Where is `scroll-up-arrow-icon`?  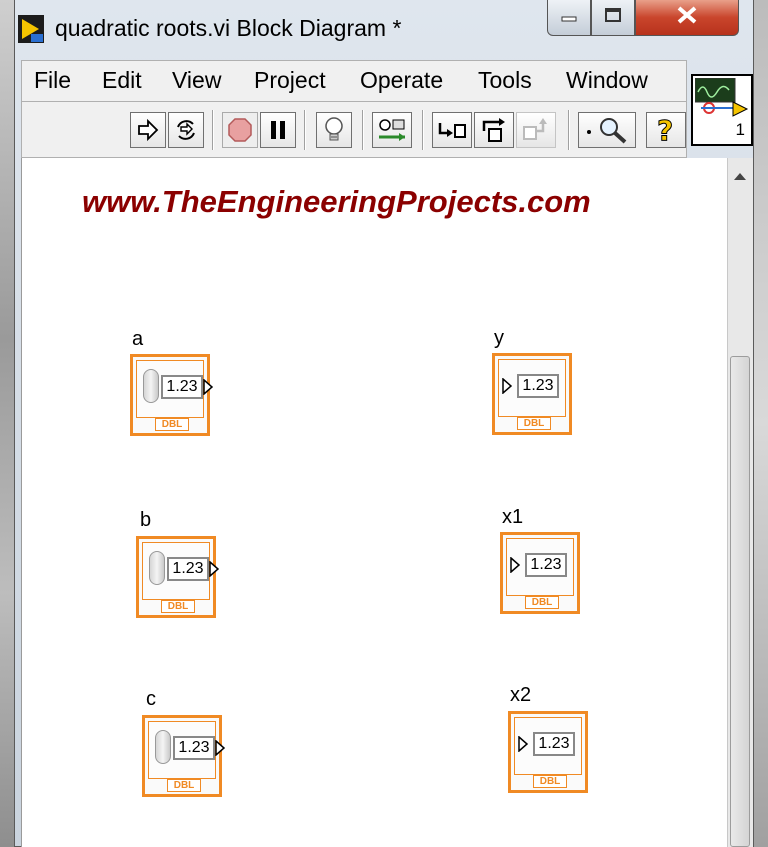
scroll-up-arrow-icon is located at coordinates (740, 176).